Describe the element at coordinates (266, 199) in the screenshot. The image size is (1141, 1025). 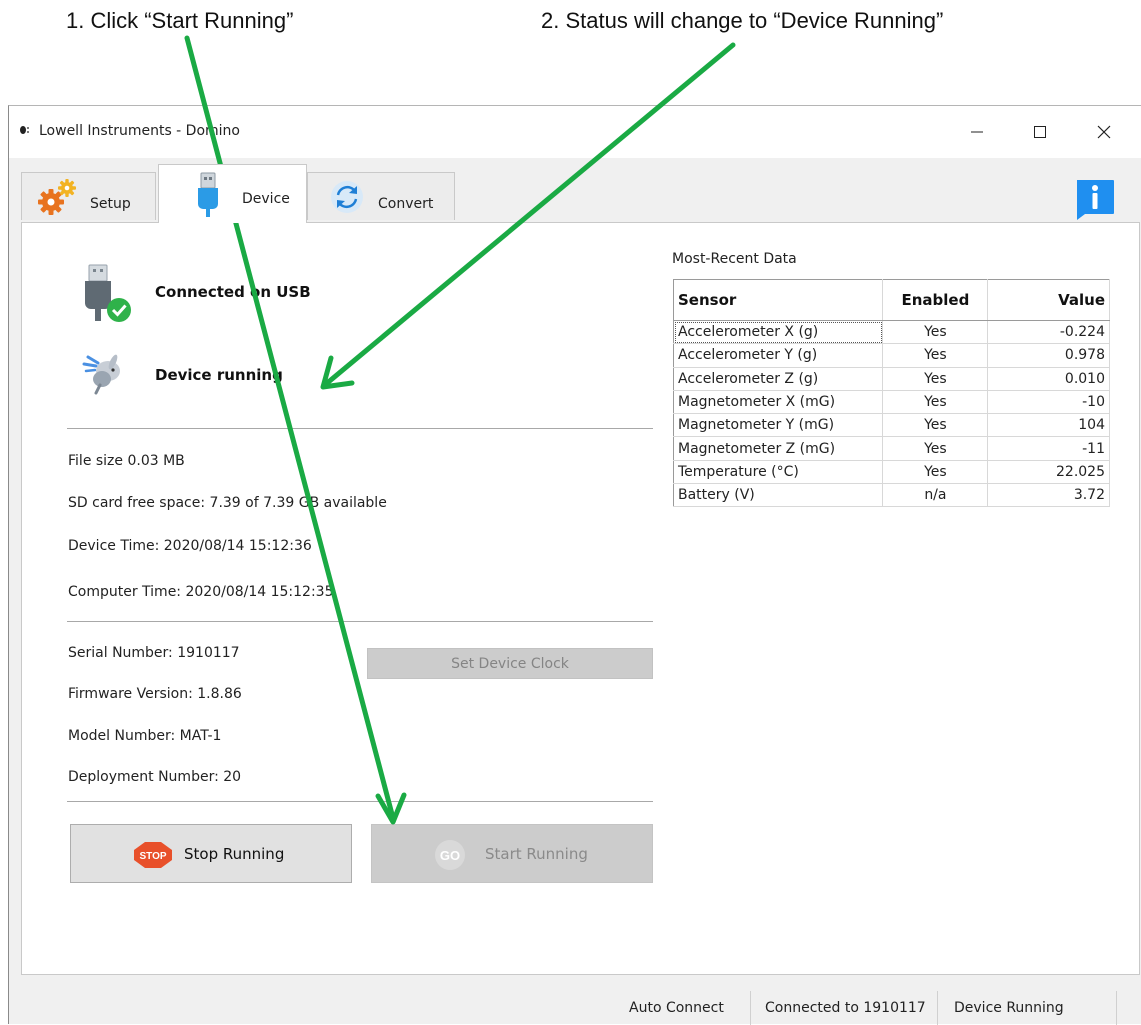
I see `tab-device-label: Device` at that location.